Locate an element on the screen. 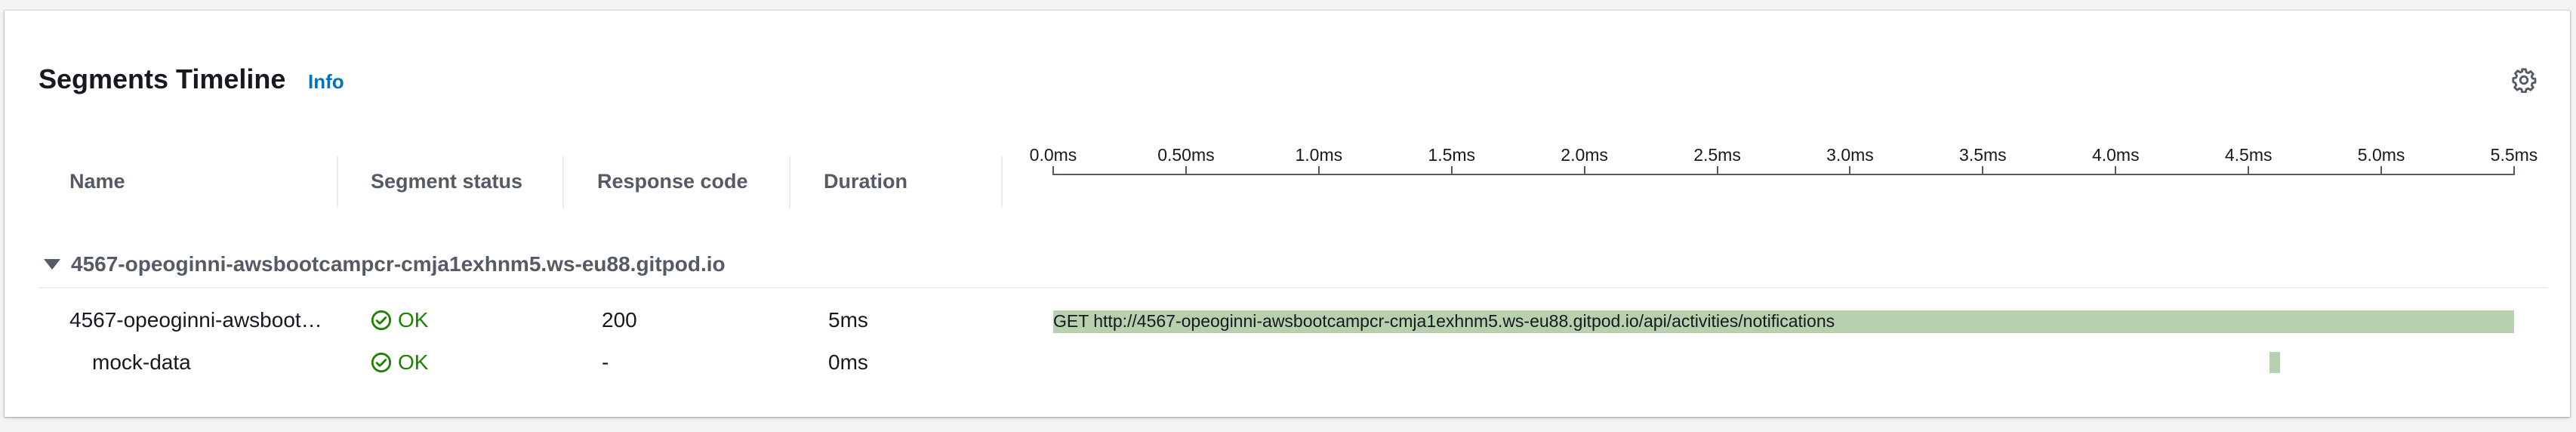  timeline-tick-label: 4.0ms is located at coordinates (2115, 155).